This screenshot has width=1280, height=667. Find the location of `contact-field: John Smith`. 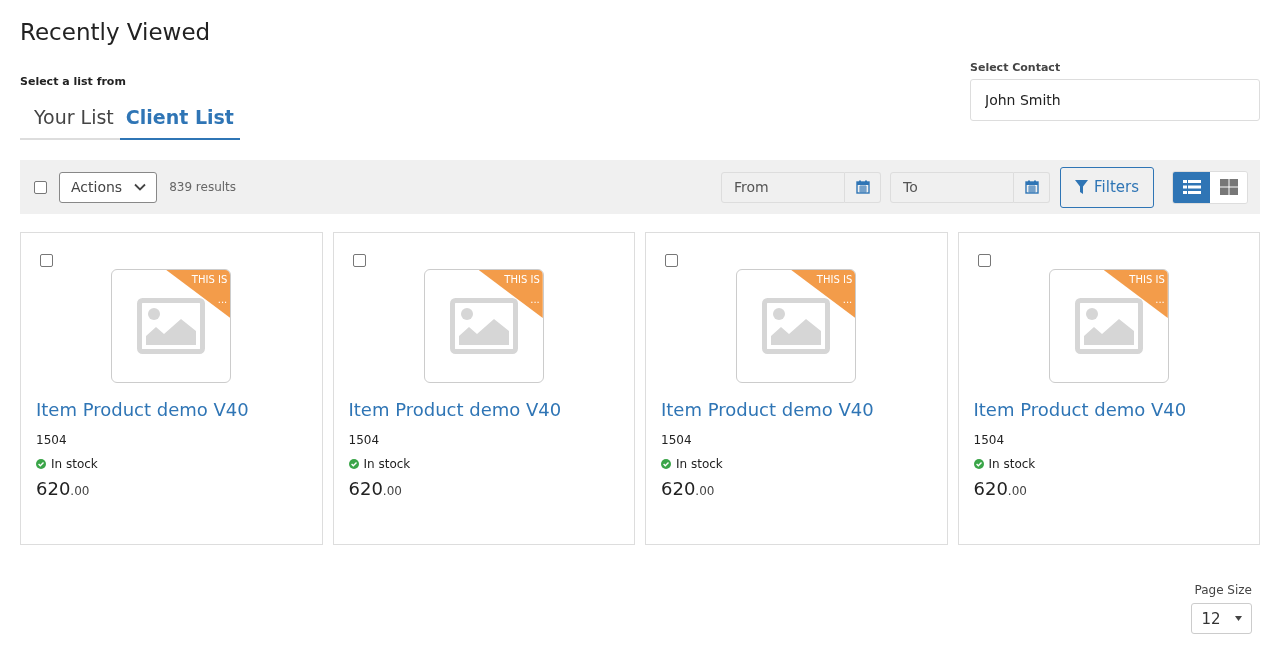

contact-field: John Smith is located at coordinates (1115, 100).